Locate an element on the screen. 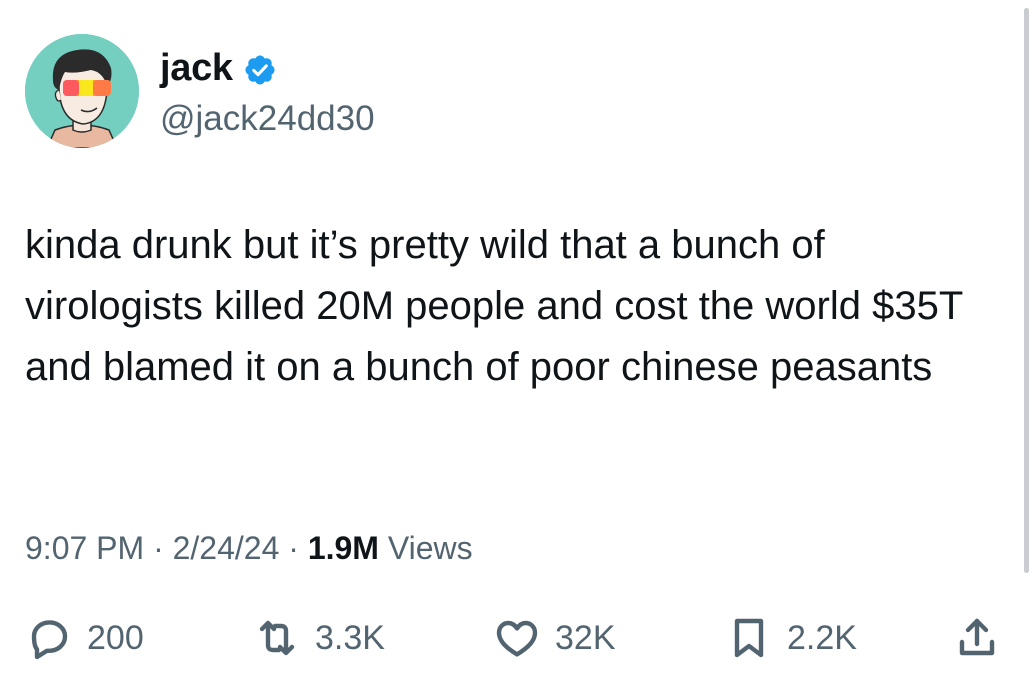 Image resolution: width=1035 pixels, height=700 pixels. heart-icon is located at coordinates (517, 638).